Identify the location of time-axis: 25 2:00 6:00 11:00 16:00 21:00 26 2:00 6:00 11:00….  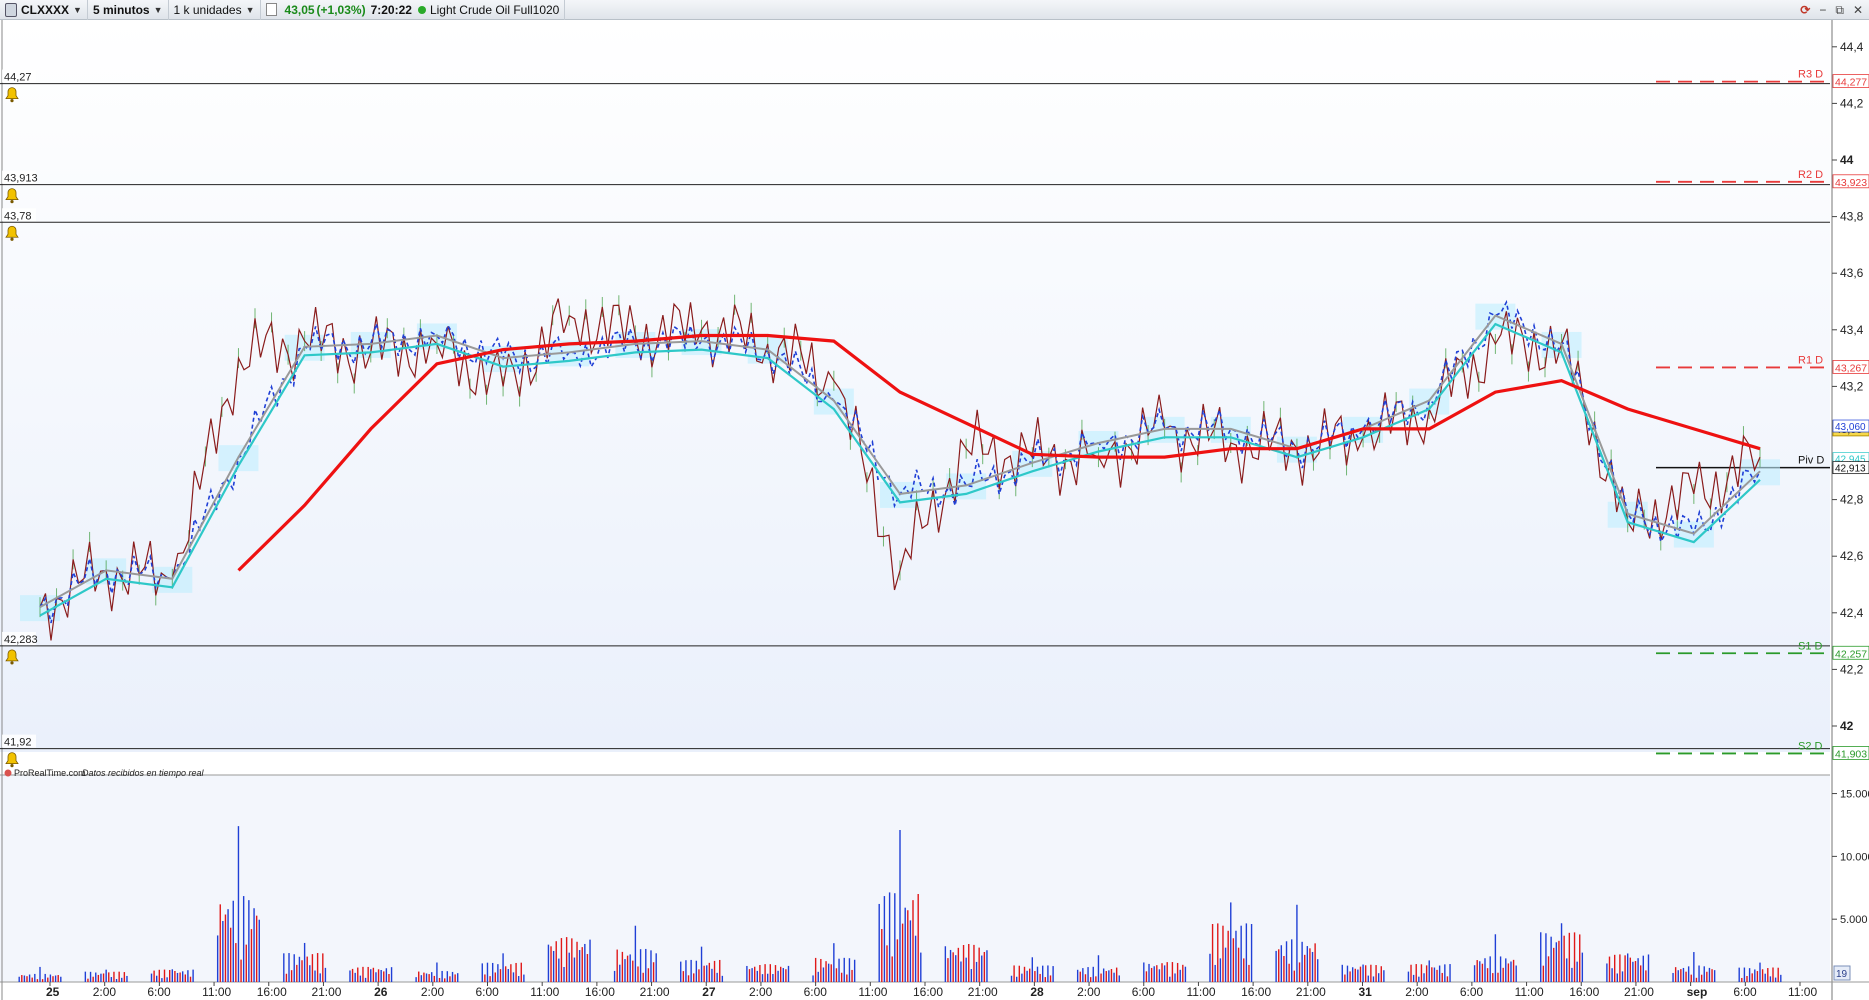
(931, 990).